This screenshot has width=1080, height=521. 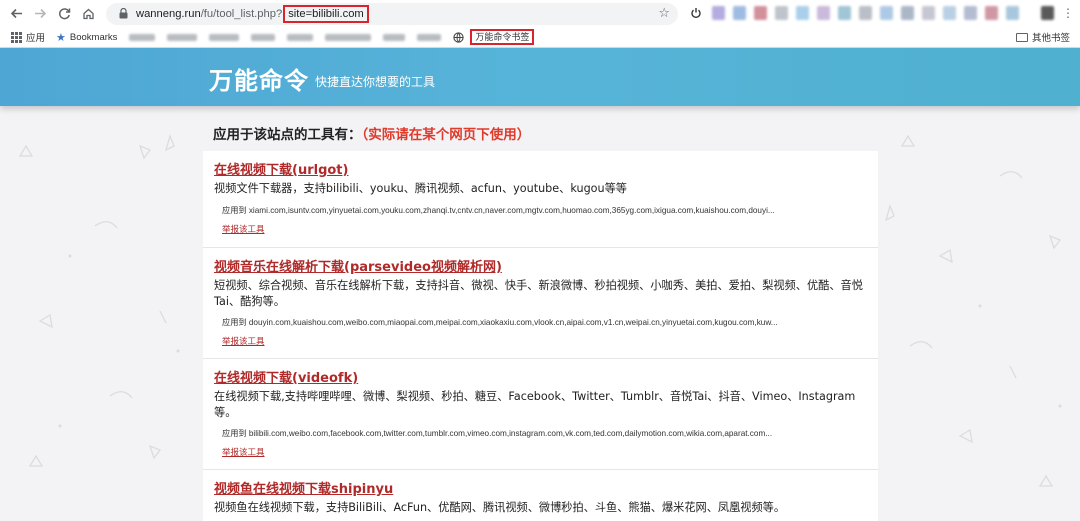 What do you see at coordinates (459, 37) in the screenshot?
I see `globe-icon` at bounding box center [459, 37].